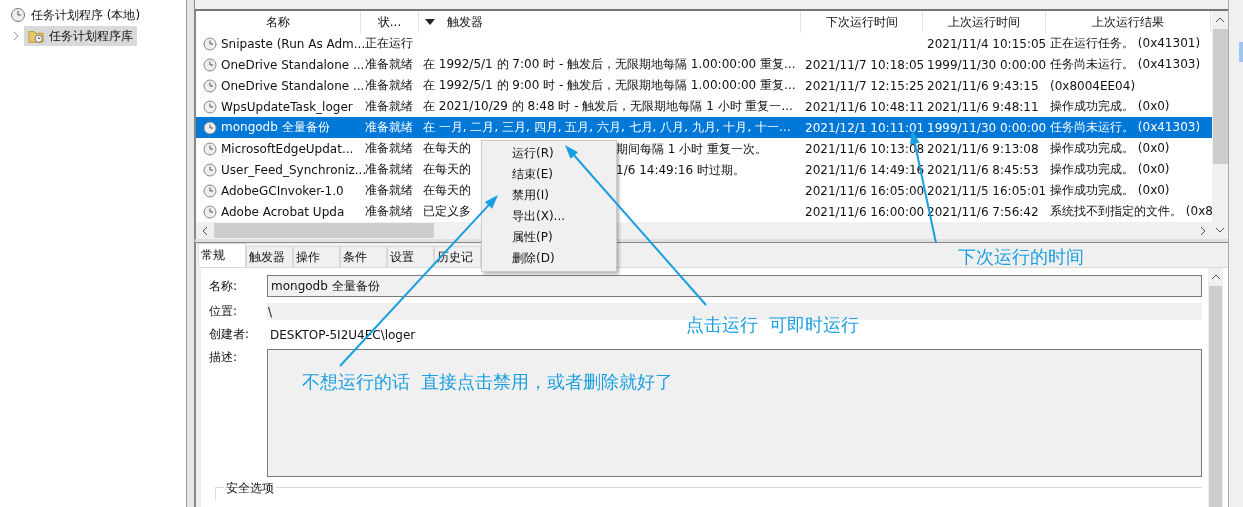  What do you see at coordinates (865, 64) in the screenshot?
I see `table-cell: 2021/11/7 10:18:05` at bounding box center [865, 64].